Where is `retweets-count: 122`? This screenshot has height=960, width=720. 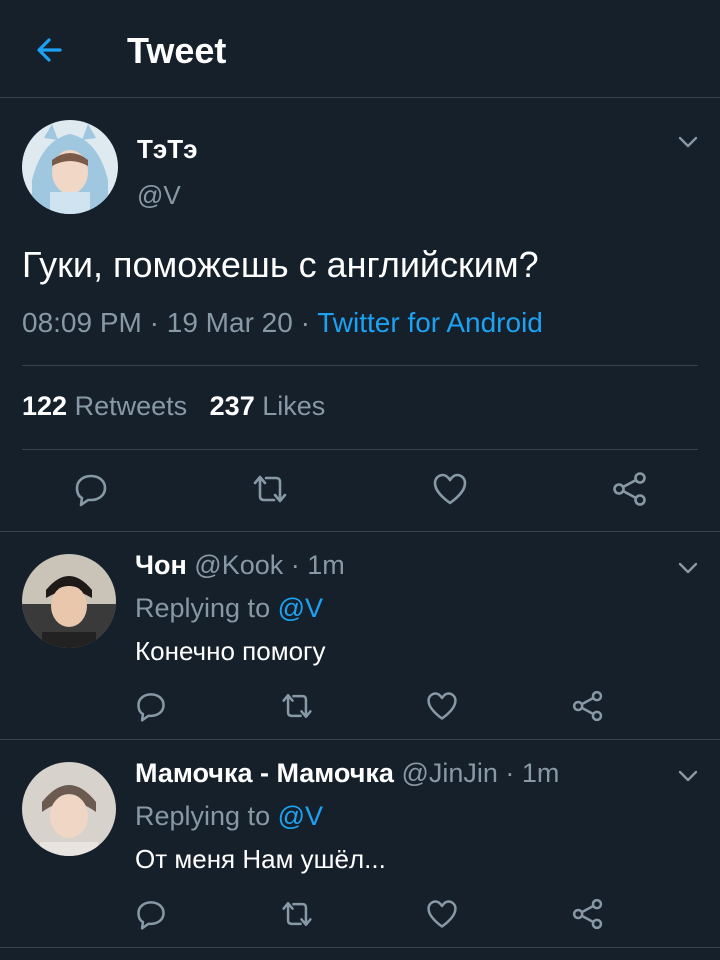 retweets-count: 122 is located at coordinates (44, 406).